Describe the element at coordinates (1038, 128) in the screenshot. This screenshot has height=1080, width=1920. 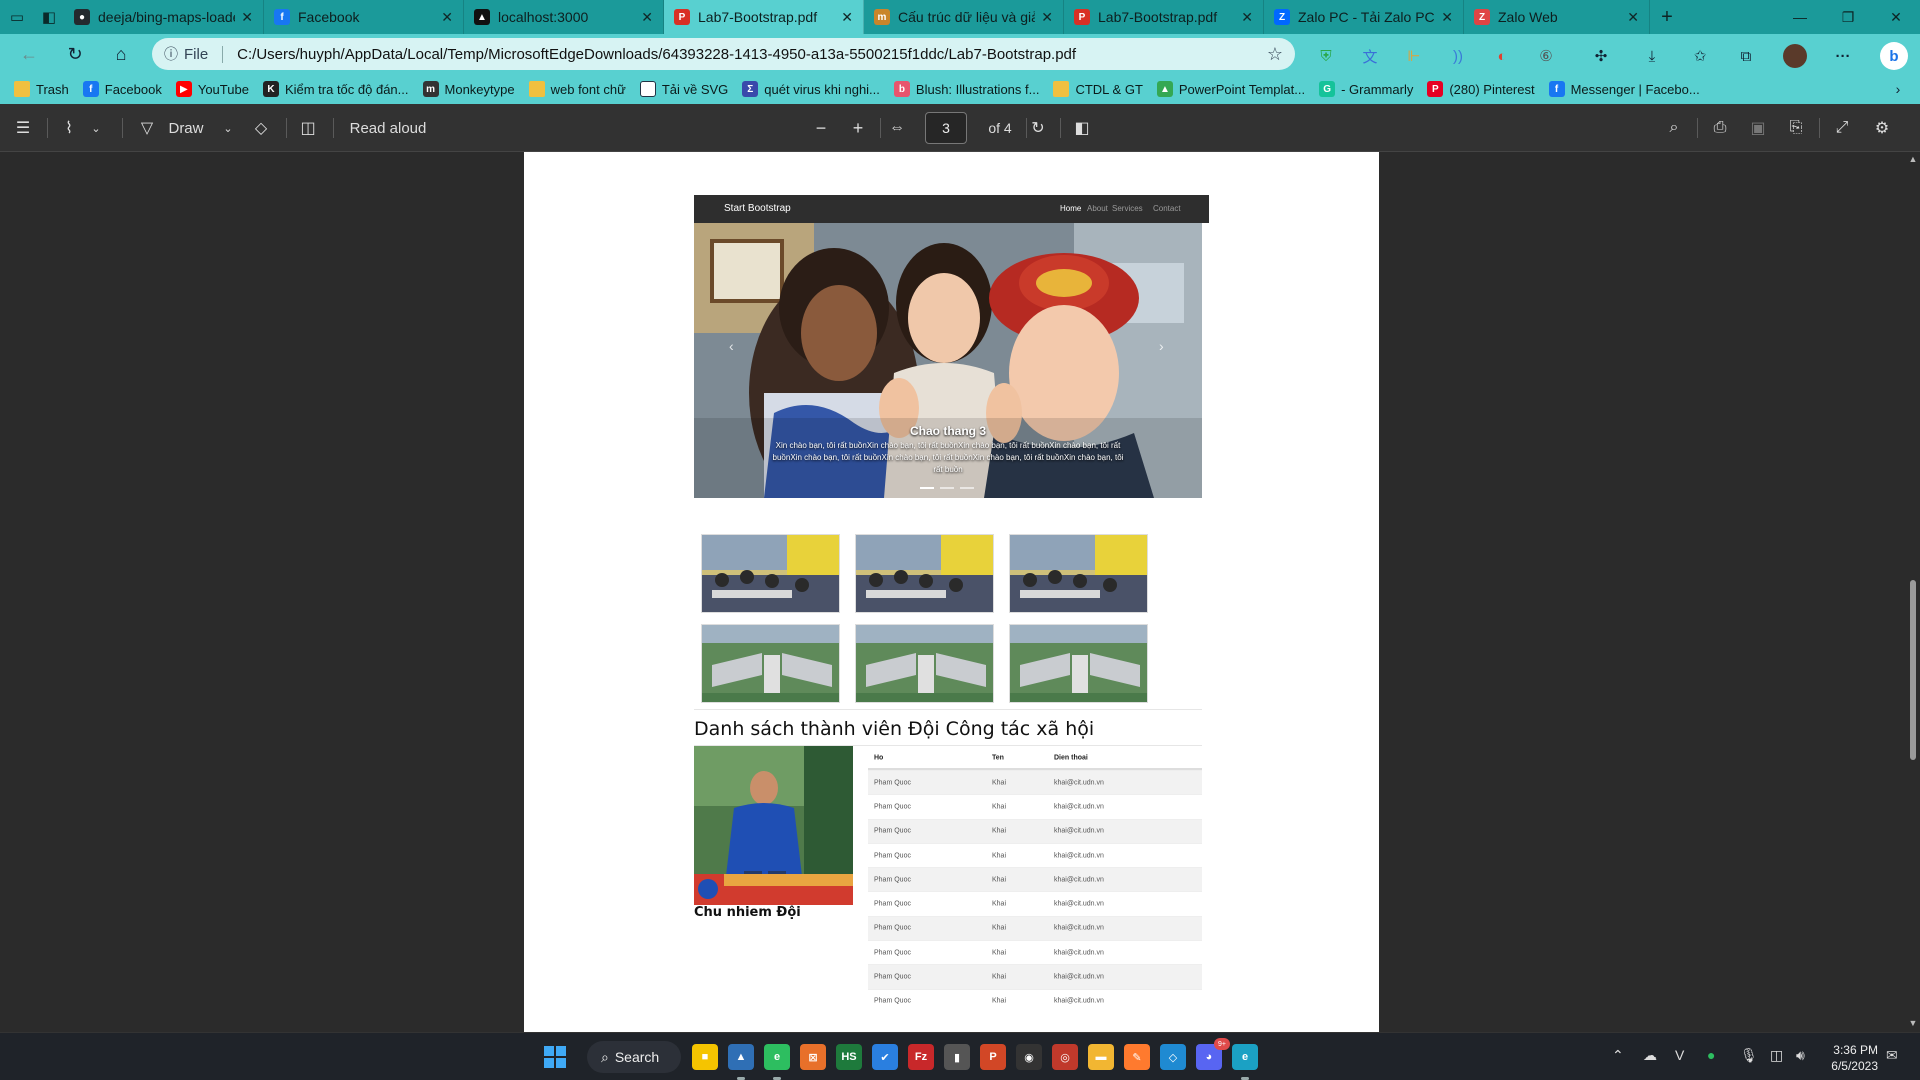
I see `rotate-icon: ↻` at that location.